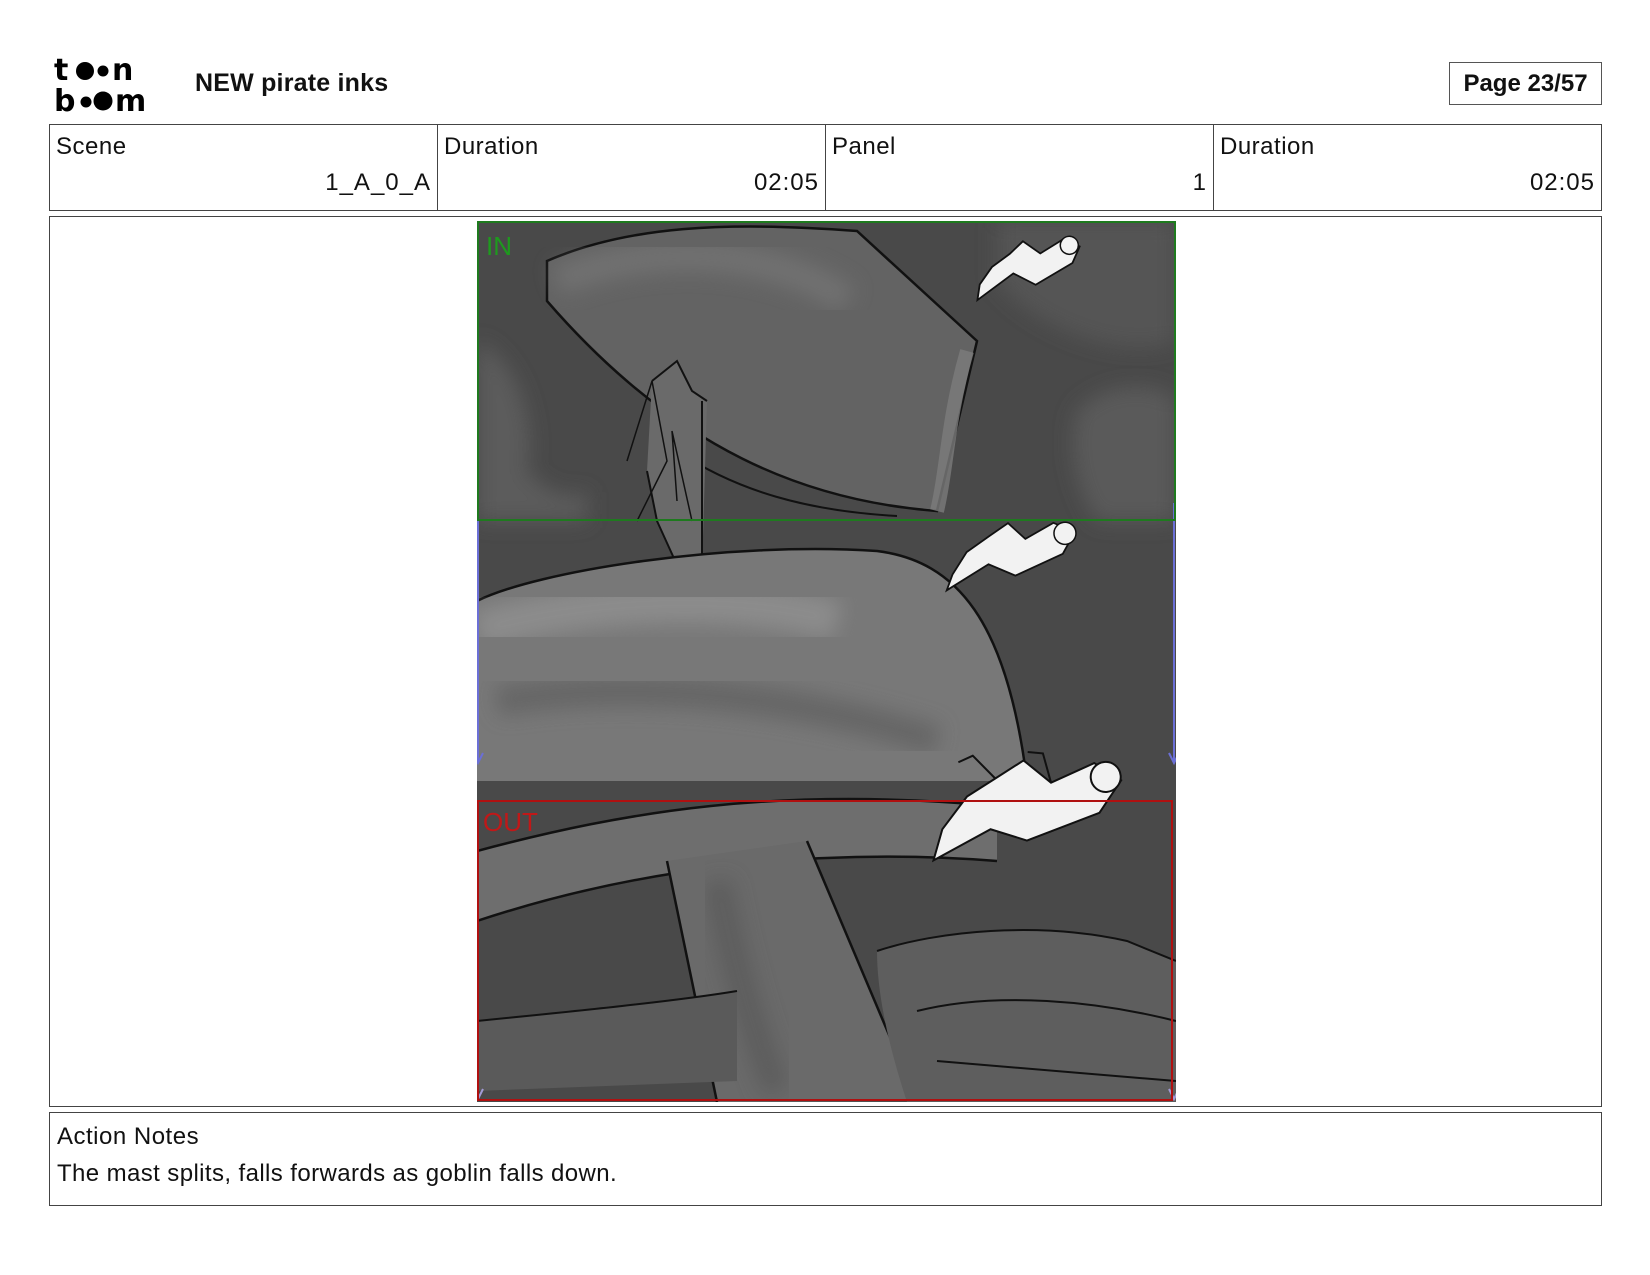  I want to click on scene-value: 1_A_0_A, so click(378, 182).